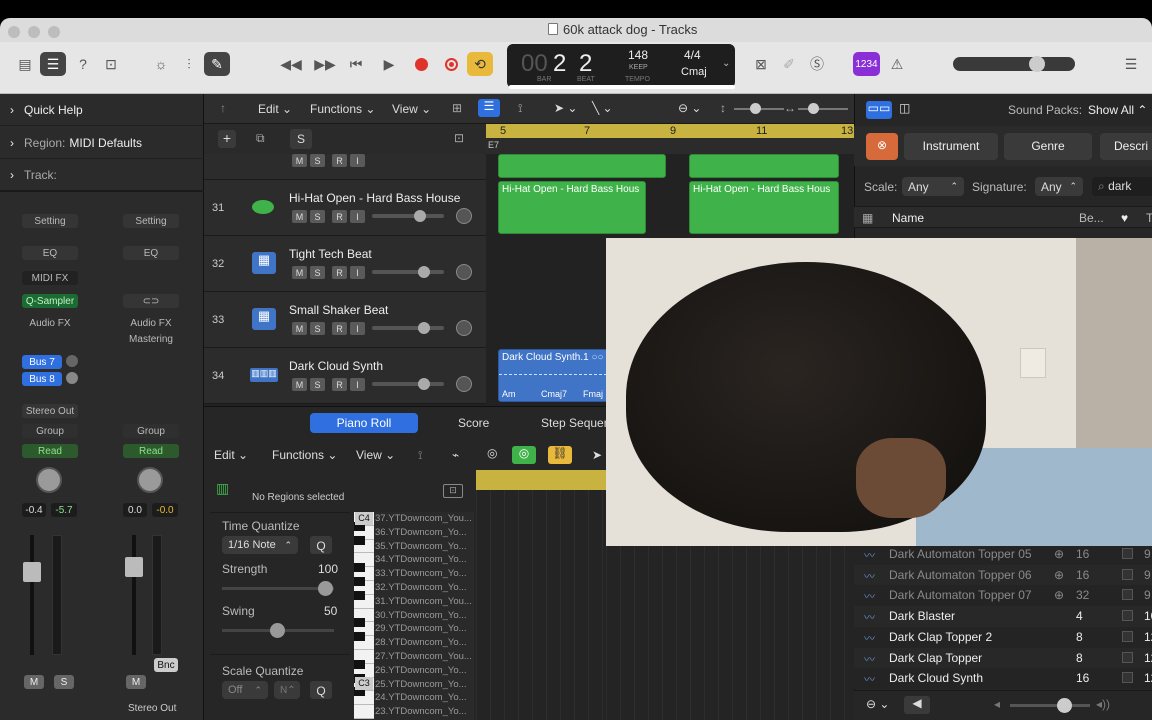 Image resolution: width=1152 pixels, height=720 pixels. I want to click on scale-root-select: Off ⌃, so click(245, 690).